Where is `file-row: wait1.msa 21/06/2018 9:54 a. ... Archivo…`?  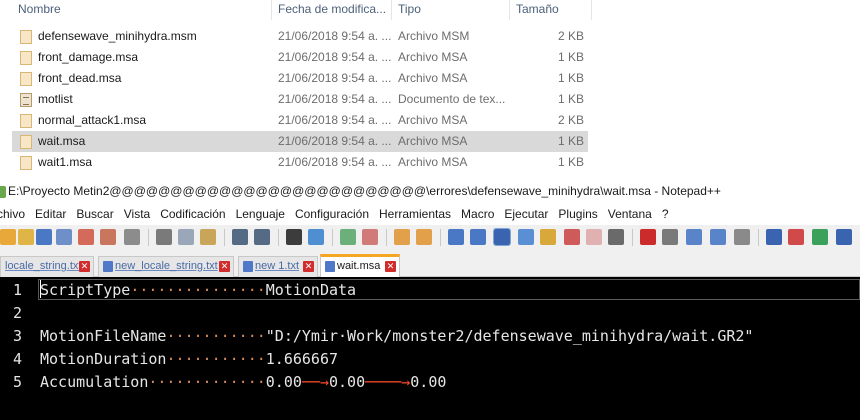 file-row: wait1.msa 21/06/2018 9:54 a. ... Archivo… is located at coordinates (300, 162).